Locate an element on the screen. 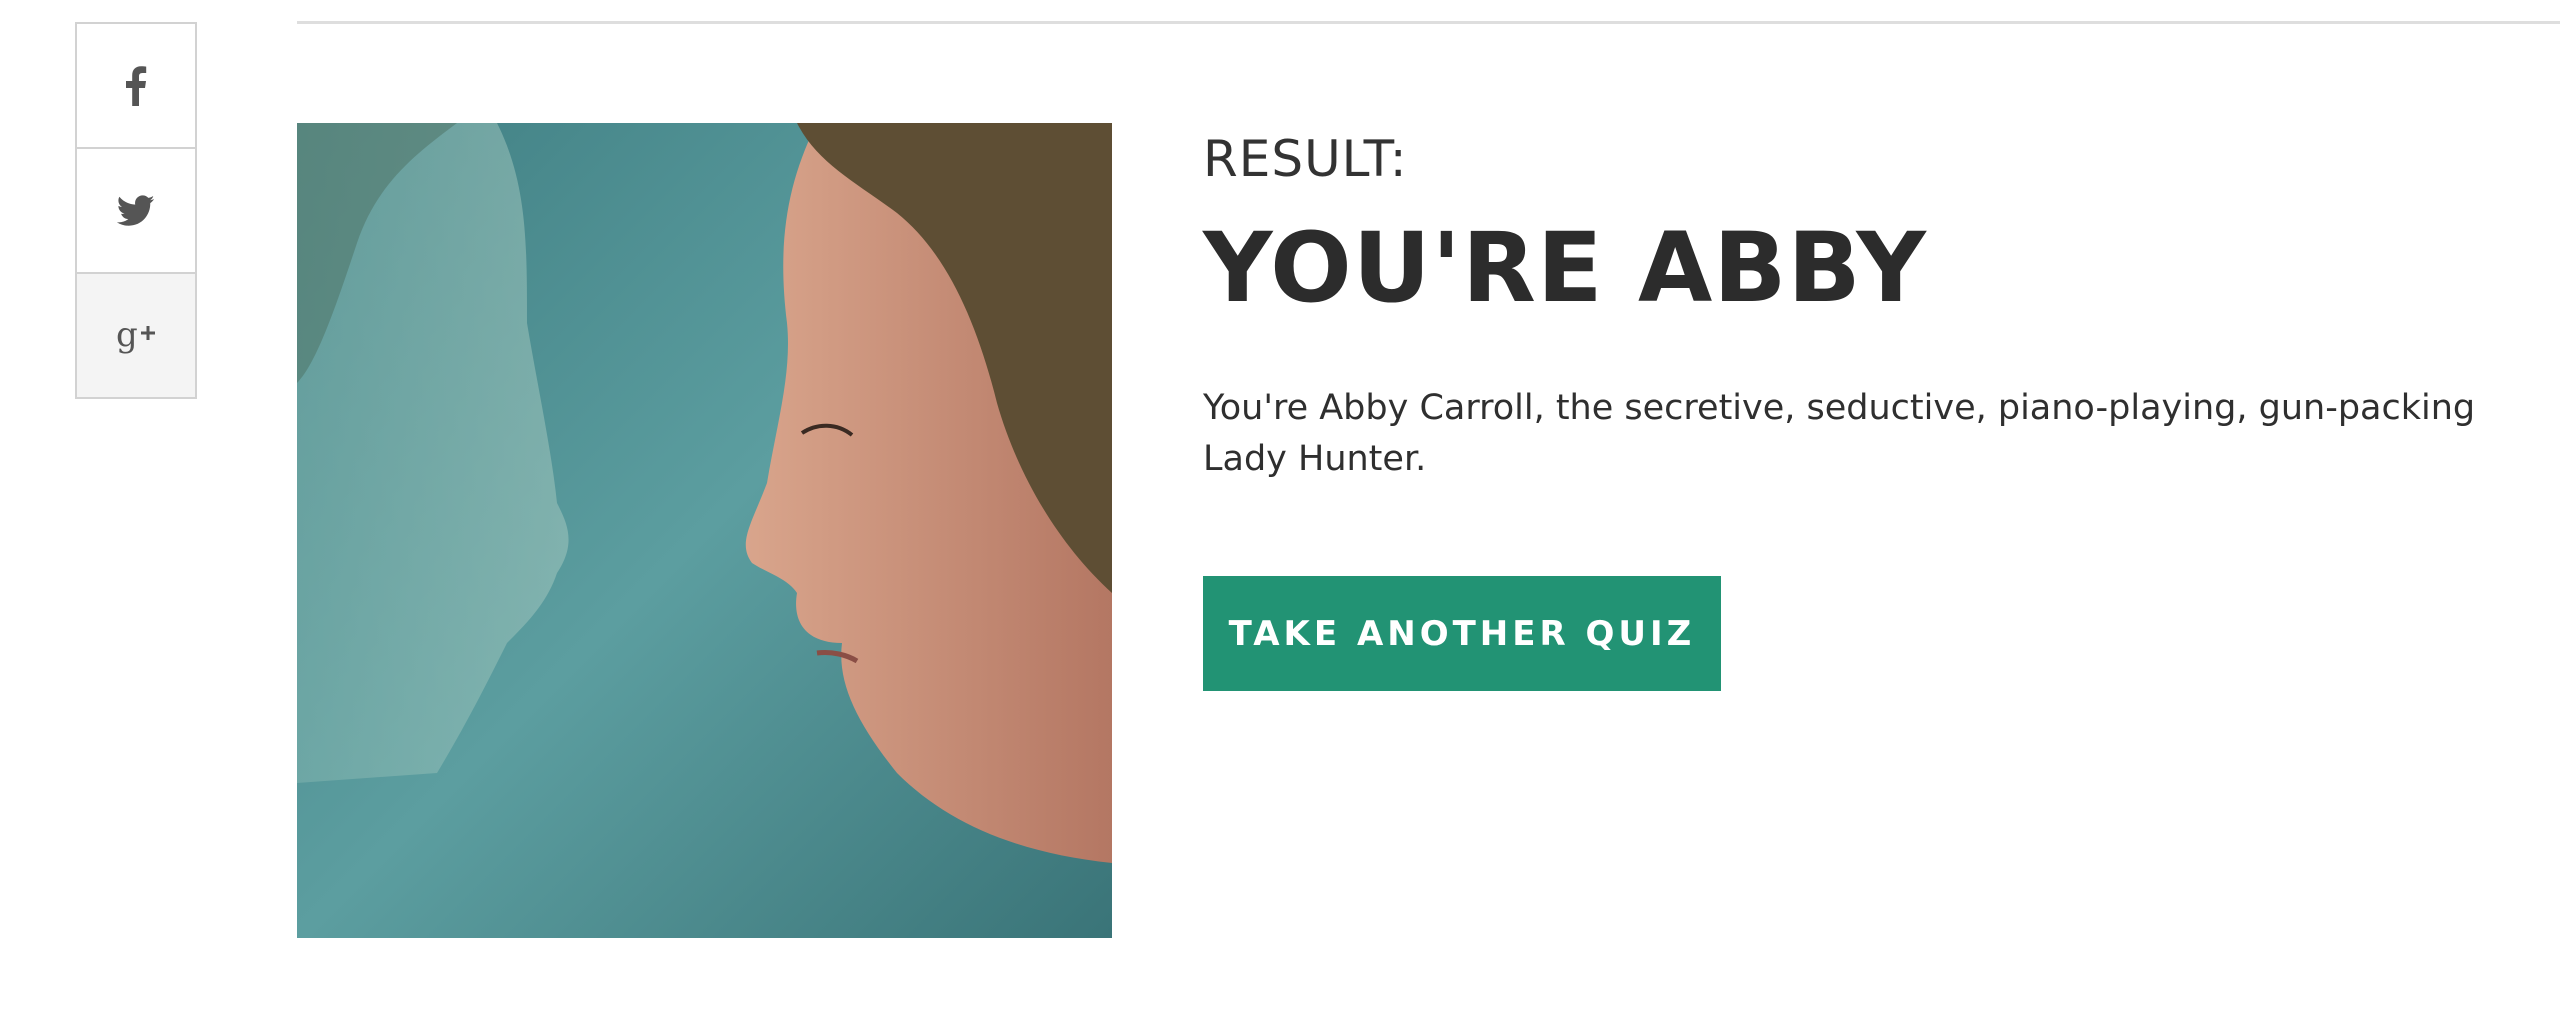 Image resolution: width=2560 pixels, height=1019 pixels. google-plus-share-button: g is located at coordinates (136, 335).